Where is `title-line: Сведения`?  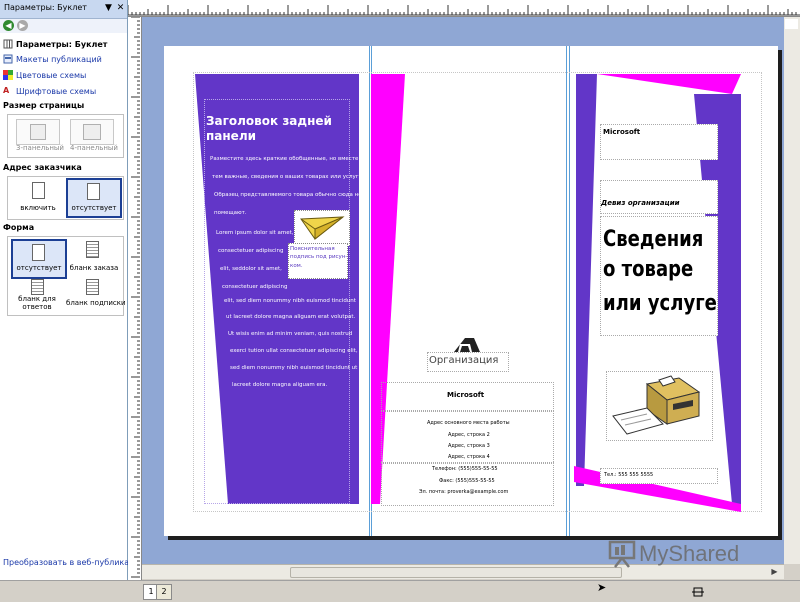 title-line: Сведения is located at coordinates (653, 239).